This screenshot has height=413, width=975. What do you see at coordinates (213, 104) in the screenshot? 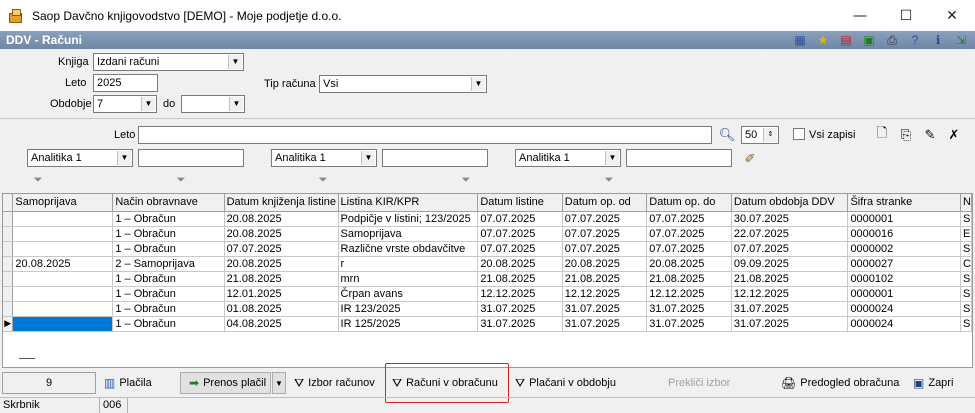
I see `obdobje-to-select: ▼` at bounding box center [213, 104].